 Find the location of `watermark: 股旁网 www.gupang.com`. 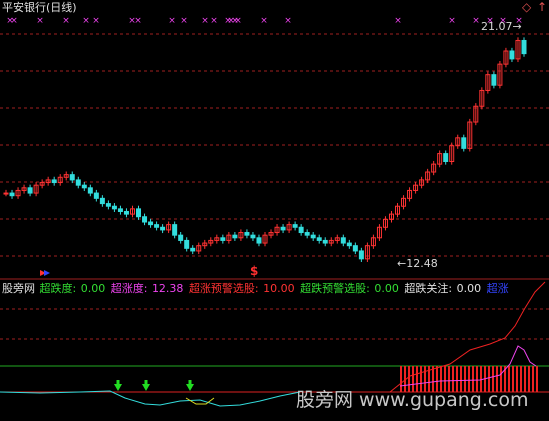

watermark: 股旁网 www.gupang.com is located at coordinates (412, 400).